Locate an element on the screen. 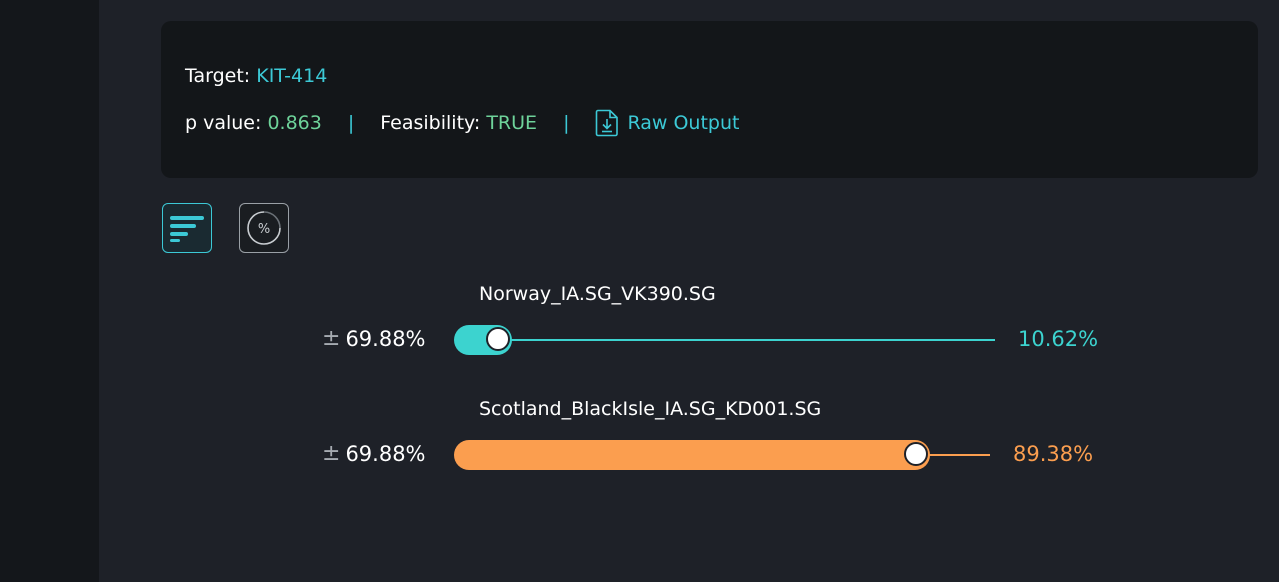 The width and height of the screenshot is (1279, 582). percent-glyph: % is located at coordinates (264, 229).